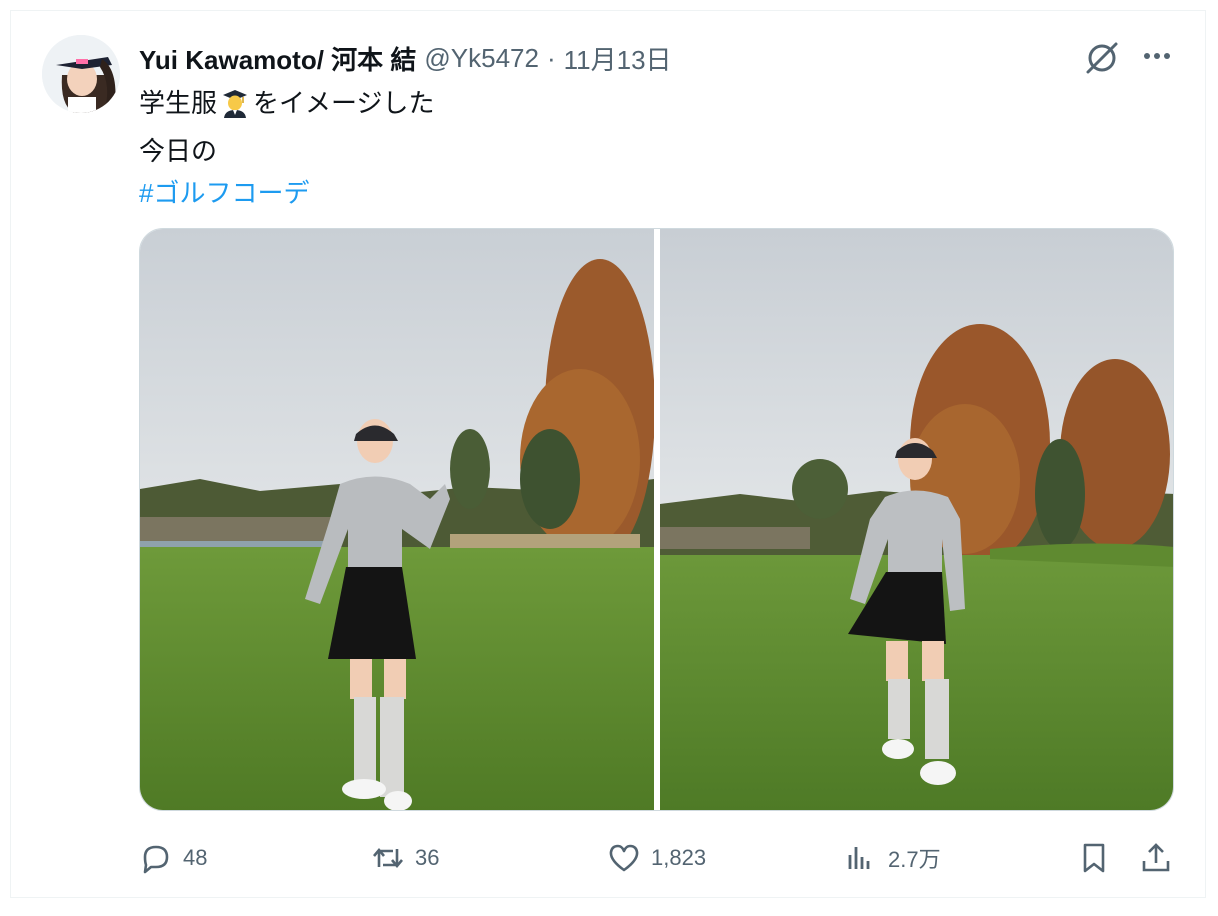  Describe the element at coordinates (1102, 58) in the screenshot. I see `grok-icon` at that location.